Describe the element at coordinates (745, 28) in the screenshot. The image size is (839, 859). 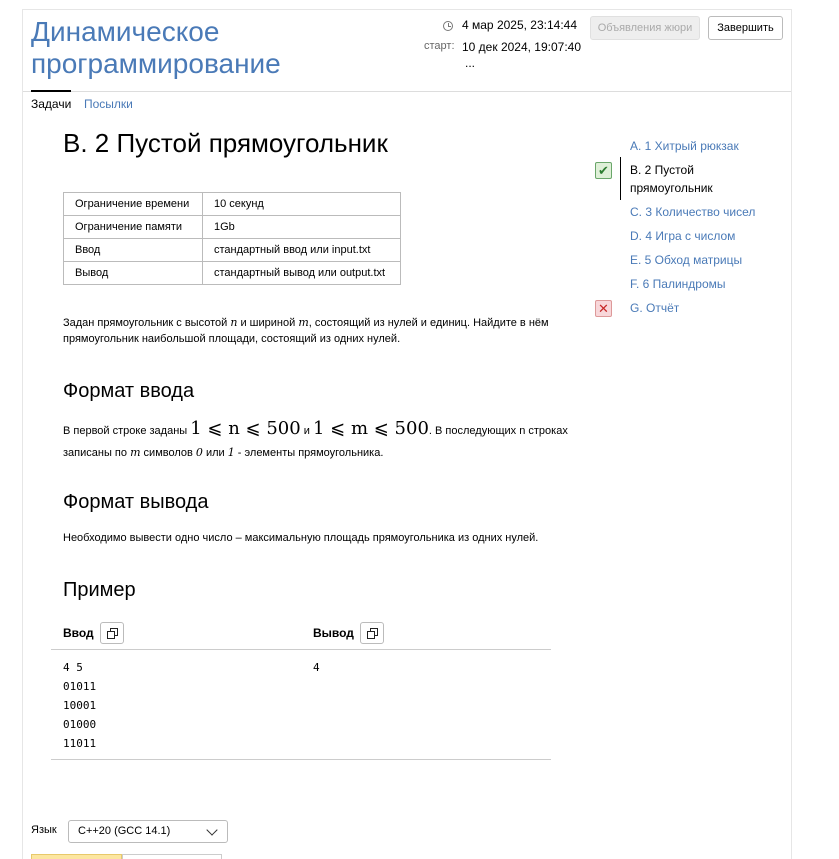
I see `finish-button: Завершить` at that location.